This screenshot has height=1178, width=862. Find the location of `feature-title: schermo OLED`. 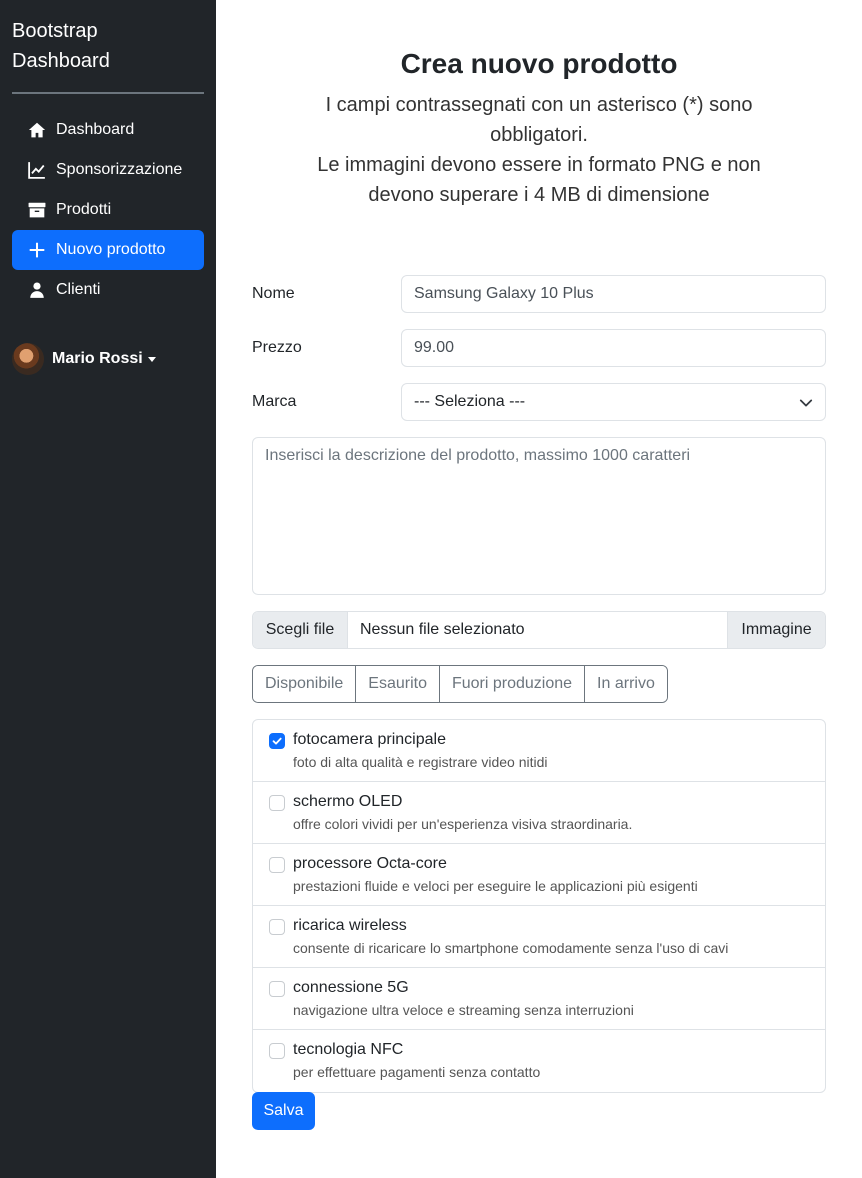

feature-title: schermo OLED is located at coordinates (348, 801).